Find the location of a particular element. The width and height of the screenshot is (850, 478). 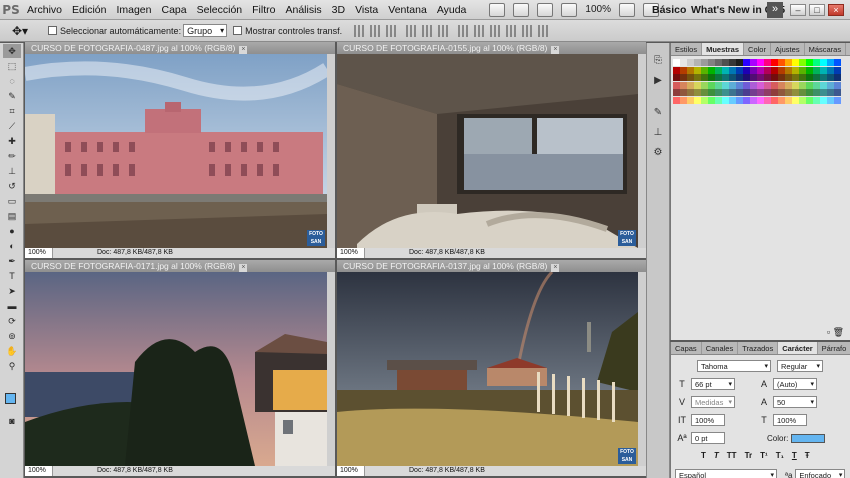

menu-edicion: Edición is located at coordinates (89, 10).